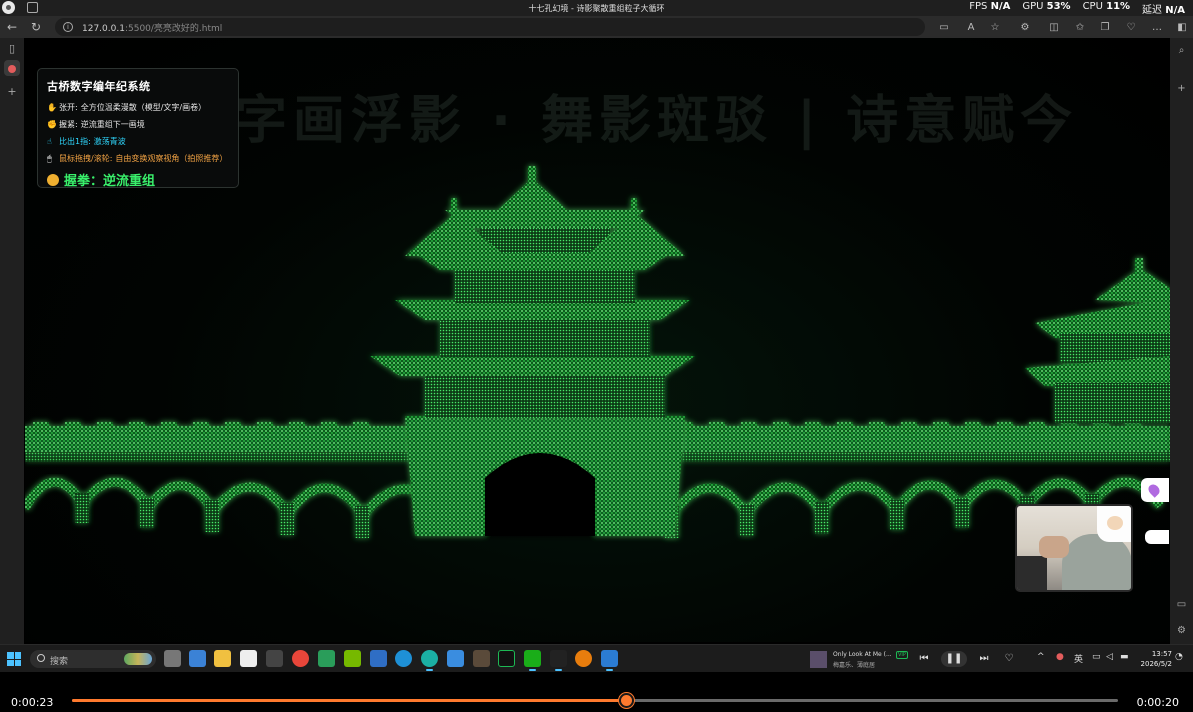 The height and width of the screenshot is (712, 1193). What do you see at coordinates (8, 7) in the screenshot?
I see `profile-avatar-icon` at bounding box center [8, 7].